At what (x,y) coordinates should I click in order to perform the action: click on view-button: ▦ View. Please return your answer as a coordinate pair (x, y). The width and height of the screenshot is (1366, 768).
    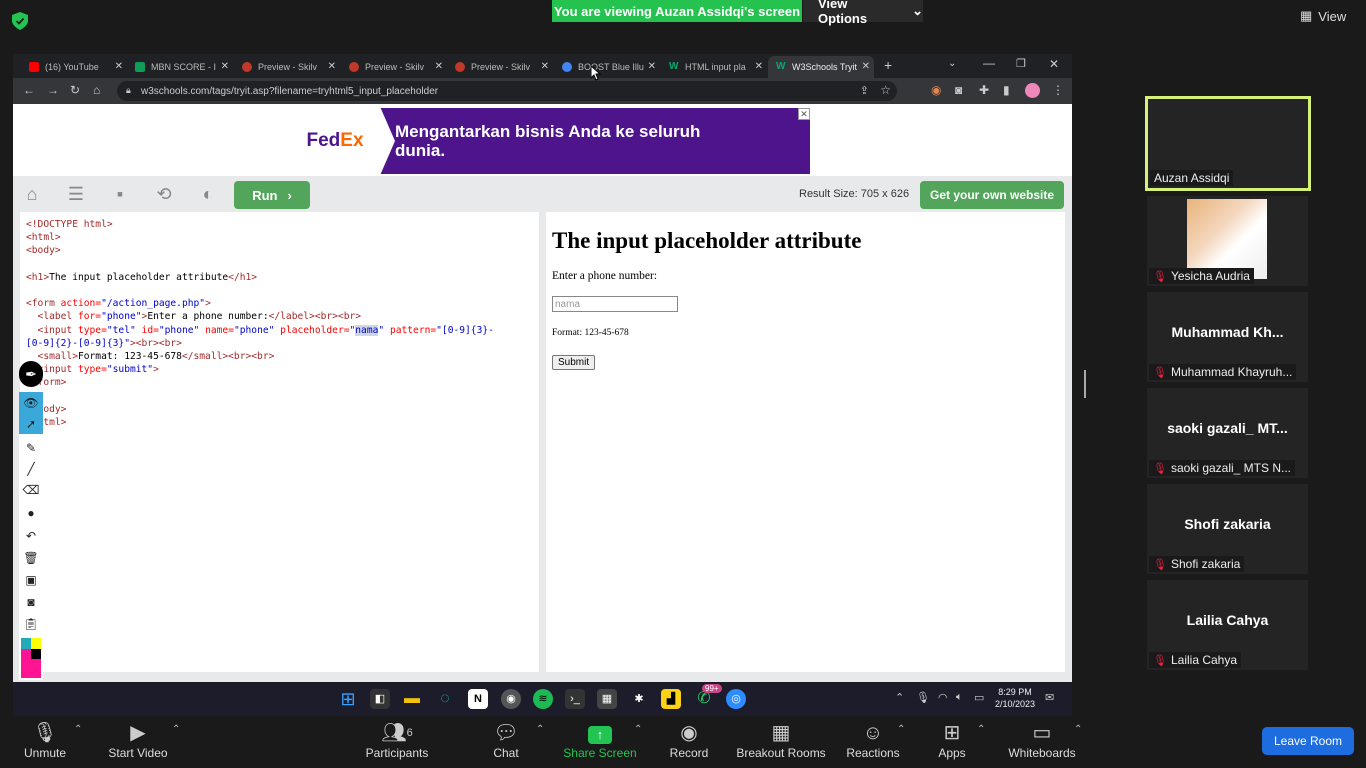
    Looking at the image, I should click on (1323, 16).